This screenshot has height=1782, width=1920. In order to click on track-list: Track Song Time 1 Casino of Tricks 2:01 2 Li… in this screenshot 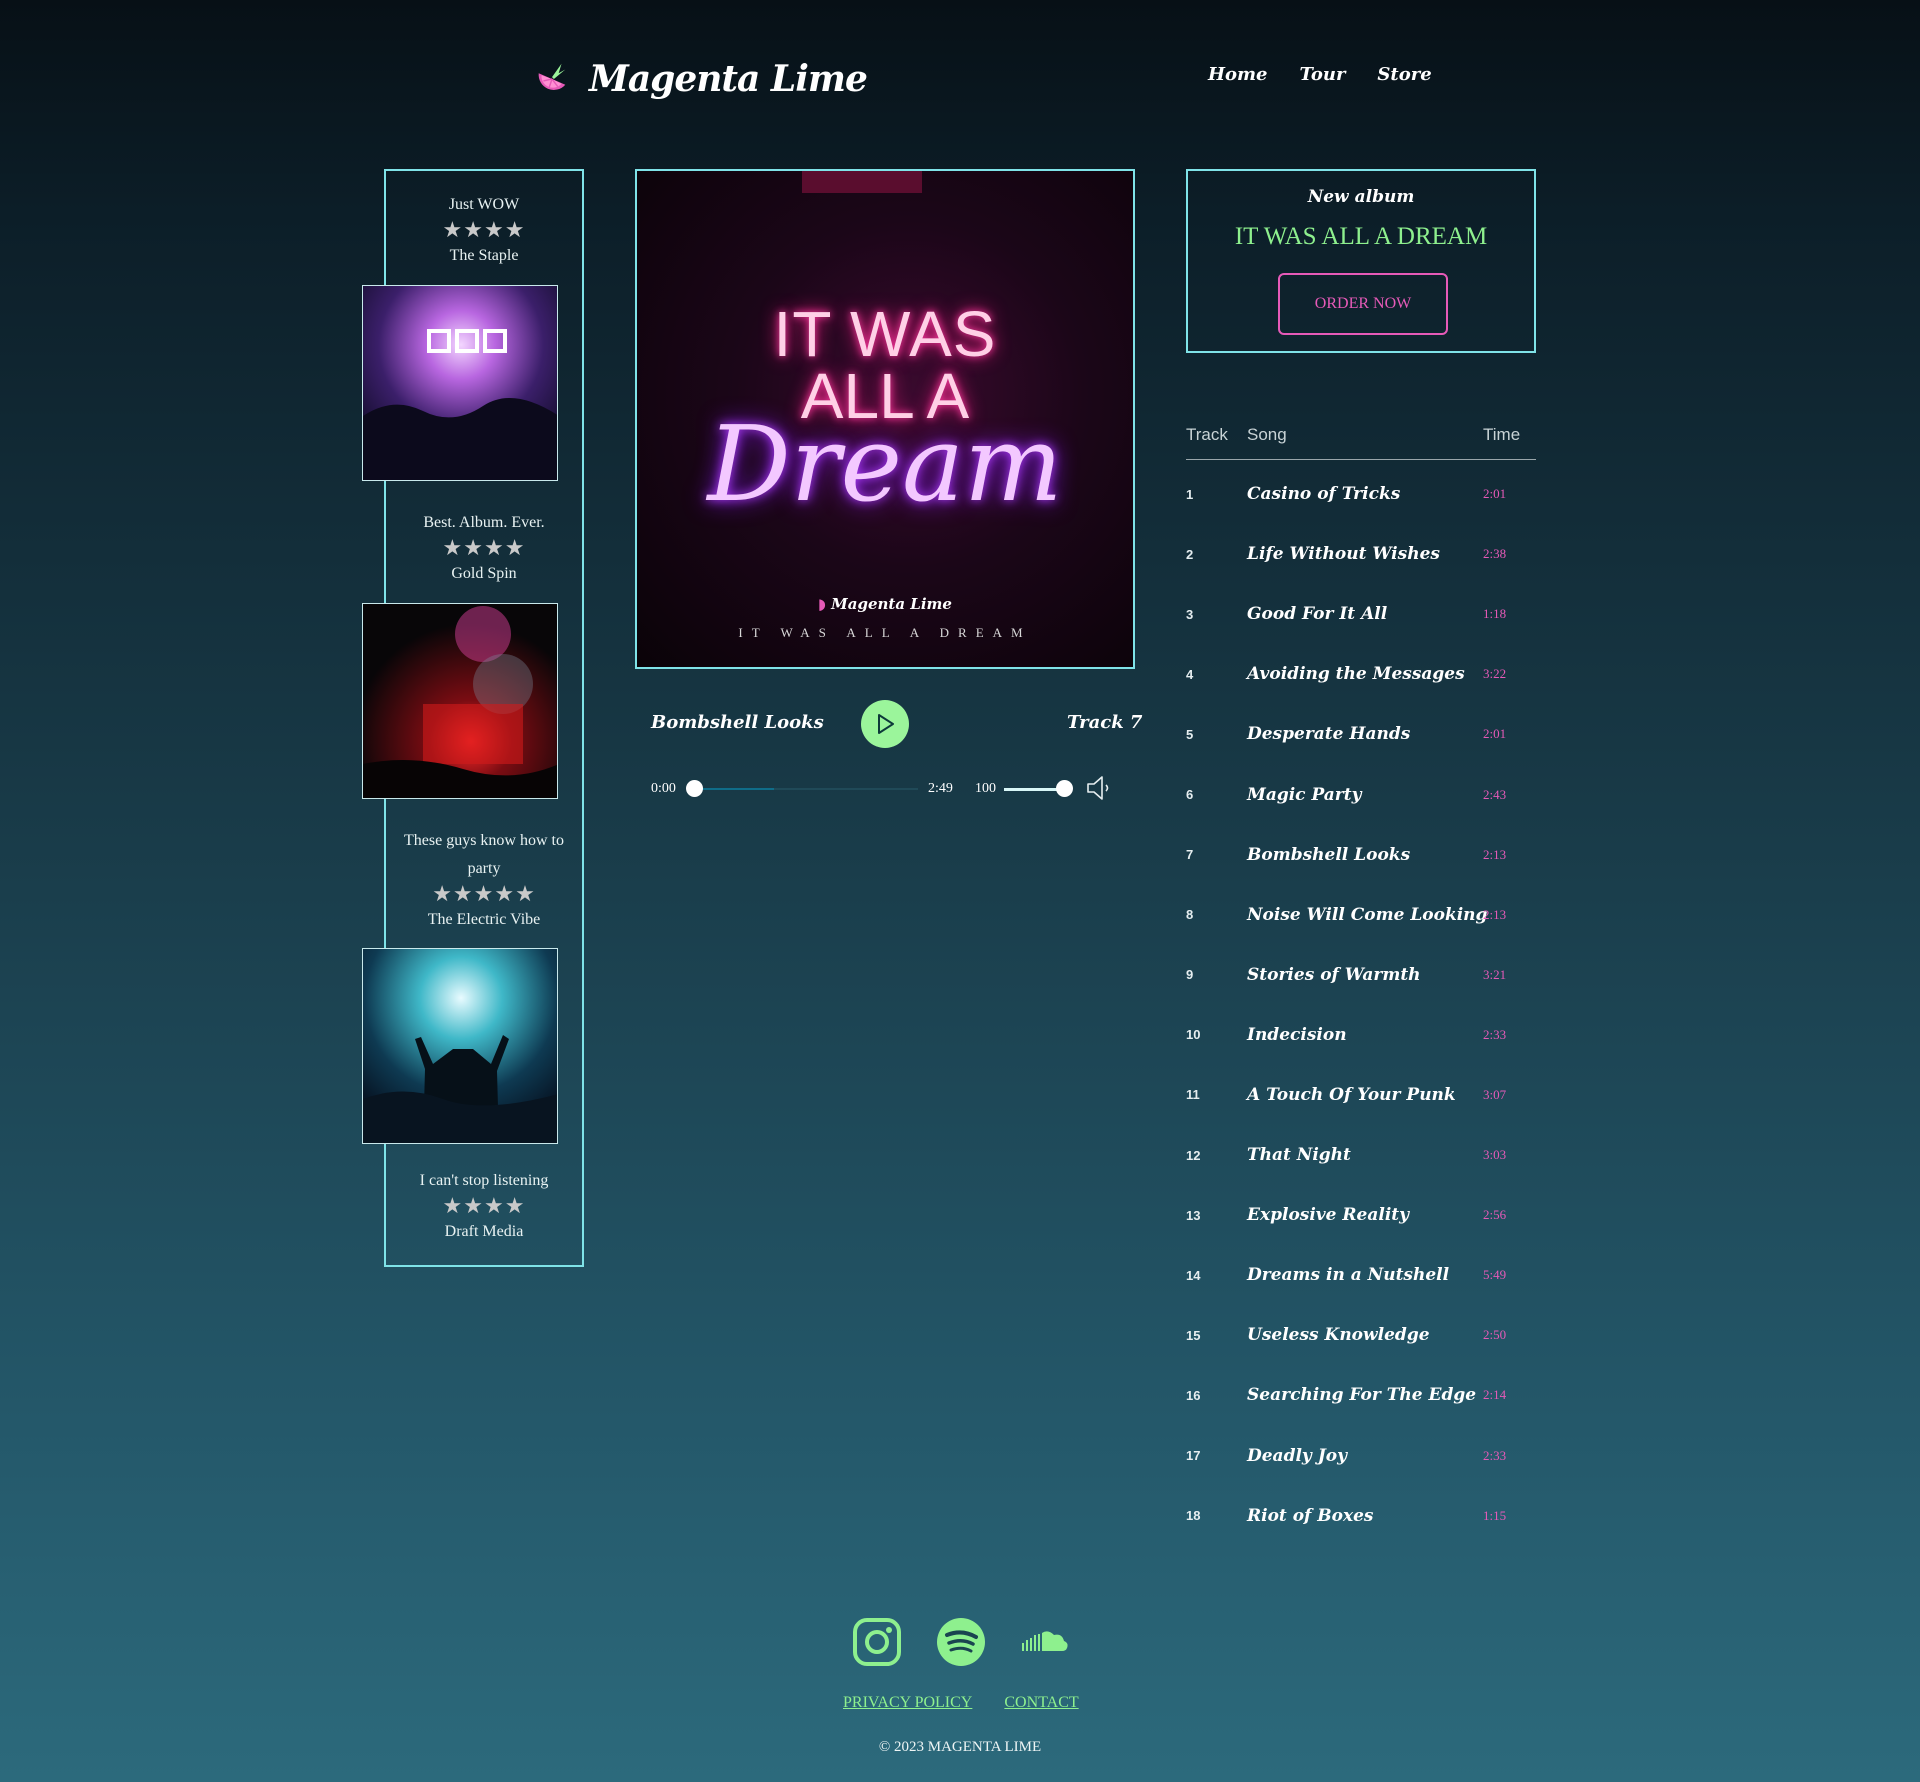, I will do `click(1361, 978)`.